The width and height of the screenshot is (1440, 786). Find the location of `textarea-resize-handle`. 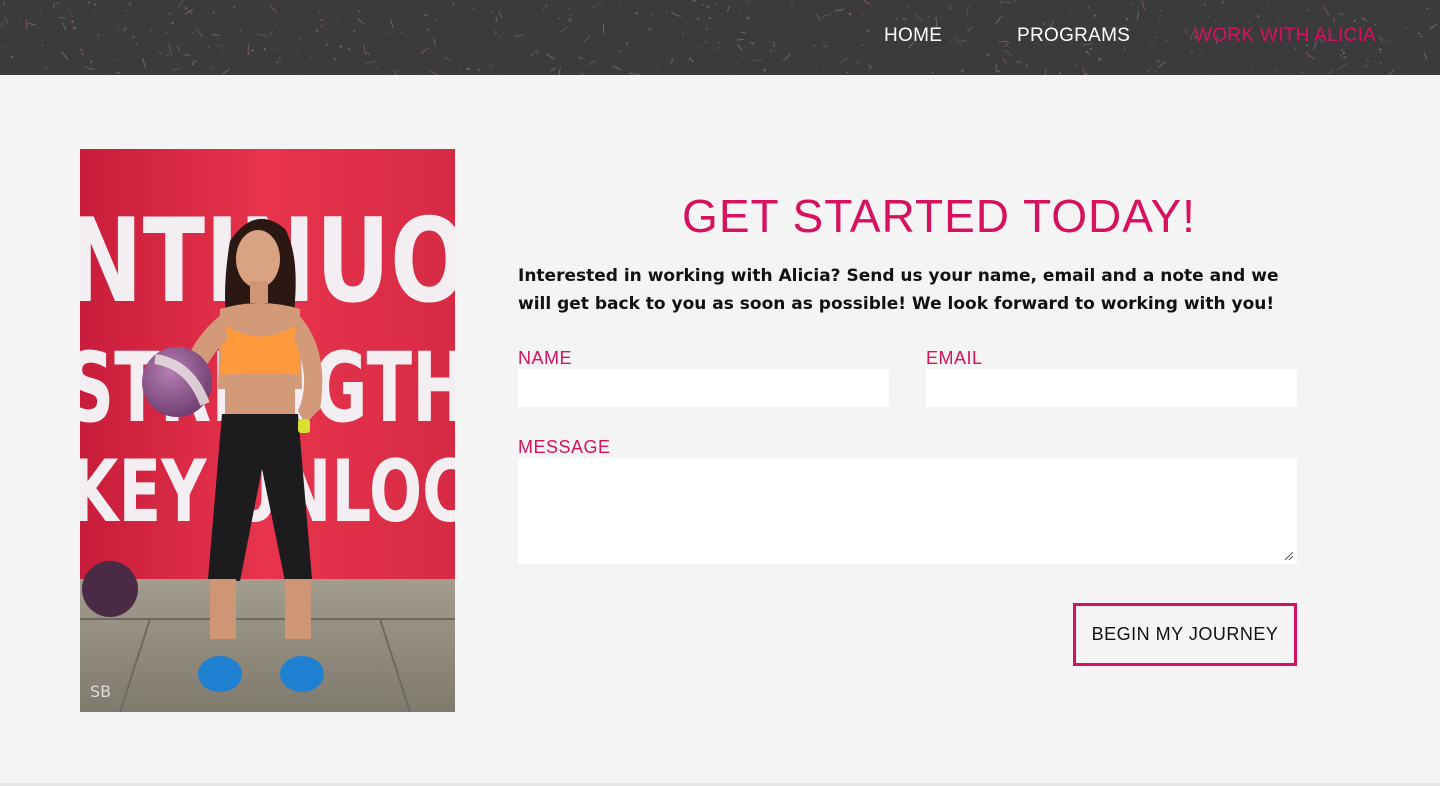

textarea-resize-handle is located at coordinates (1289, 556).